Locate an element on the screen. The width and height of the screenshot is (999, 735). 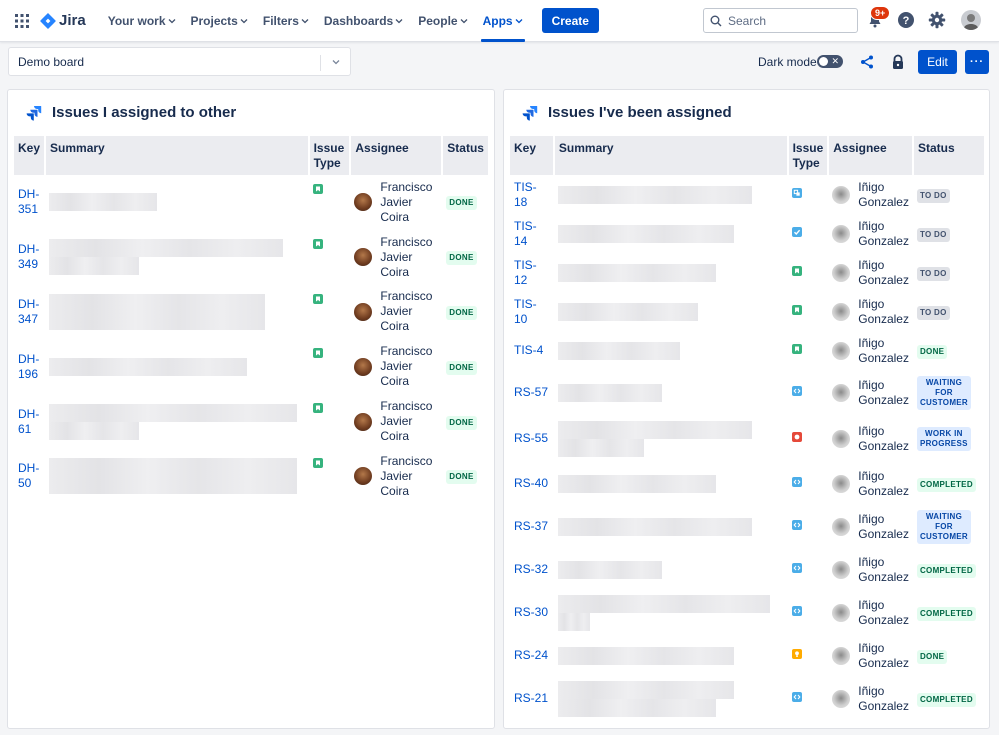
table-row: TIS-12 Iñigo Gonzalez TO DO is located at coordinates (747, 272).